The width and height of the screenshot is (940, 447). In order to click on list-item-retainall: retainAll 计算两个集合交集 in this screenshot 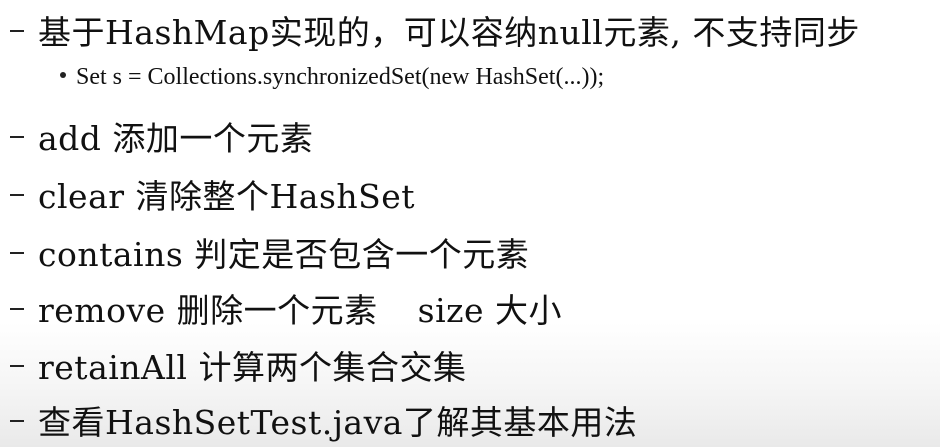, I will do `click(233, 365)`.